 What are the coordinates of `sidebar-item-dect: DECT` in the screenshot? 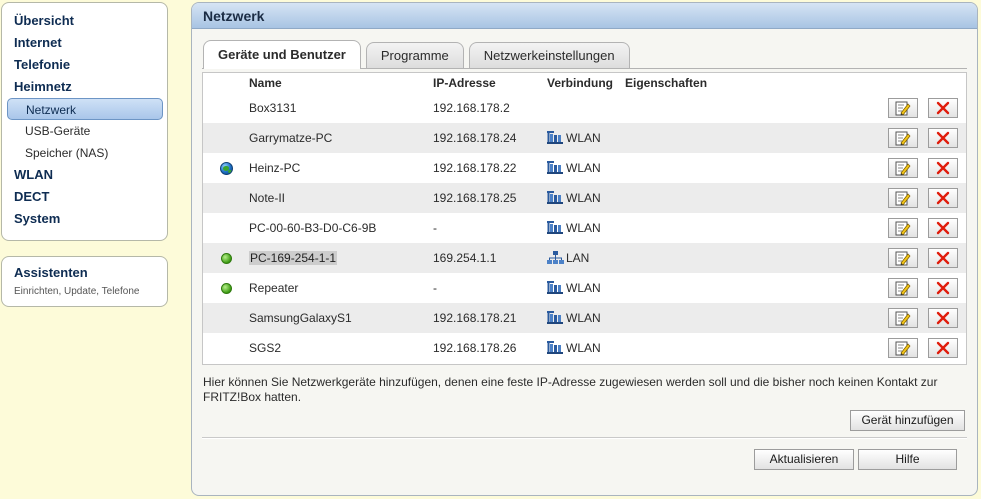 It's located at (84, 197).